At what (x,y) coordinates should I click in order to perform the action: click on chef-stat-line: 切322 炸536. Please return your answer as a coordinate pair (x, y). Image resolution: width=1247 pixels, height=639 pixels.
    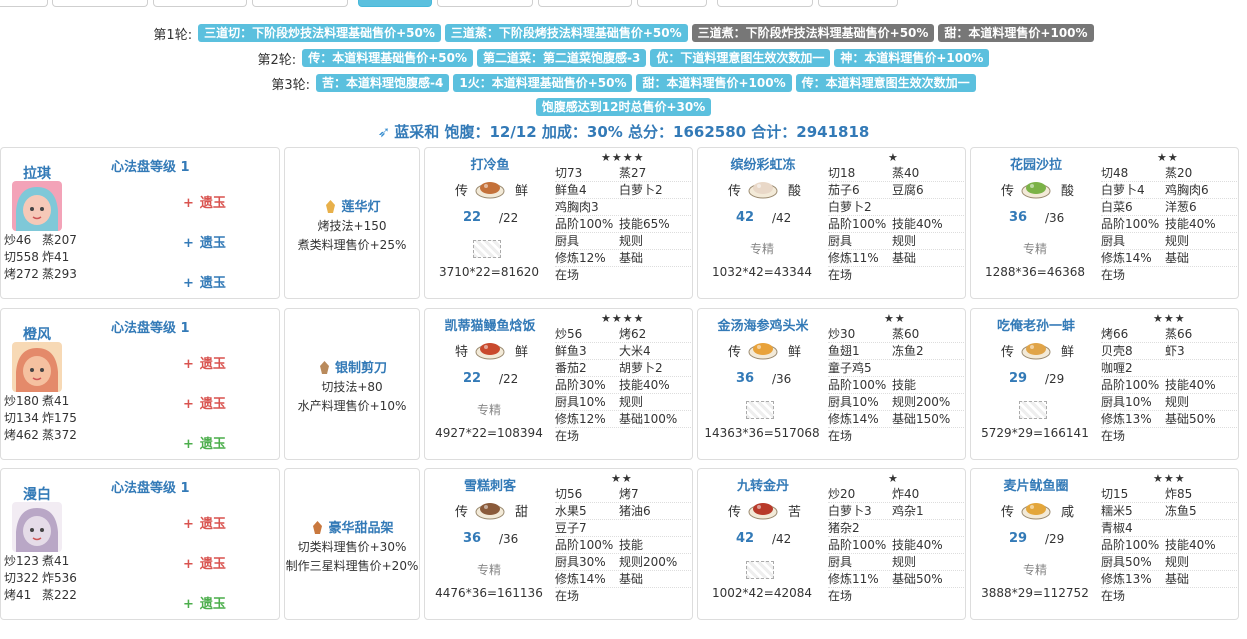
    Looking at the image, I should click on (42, 578).